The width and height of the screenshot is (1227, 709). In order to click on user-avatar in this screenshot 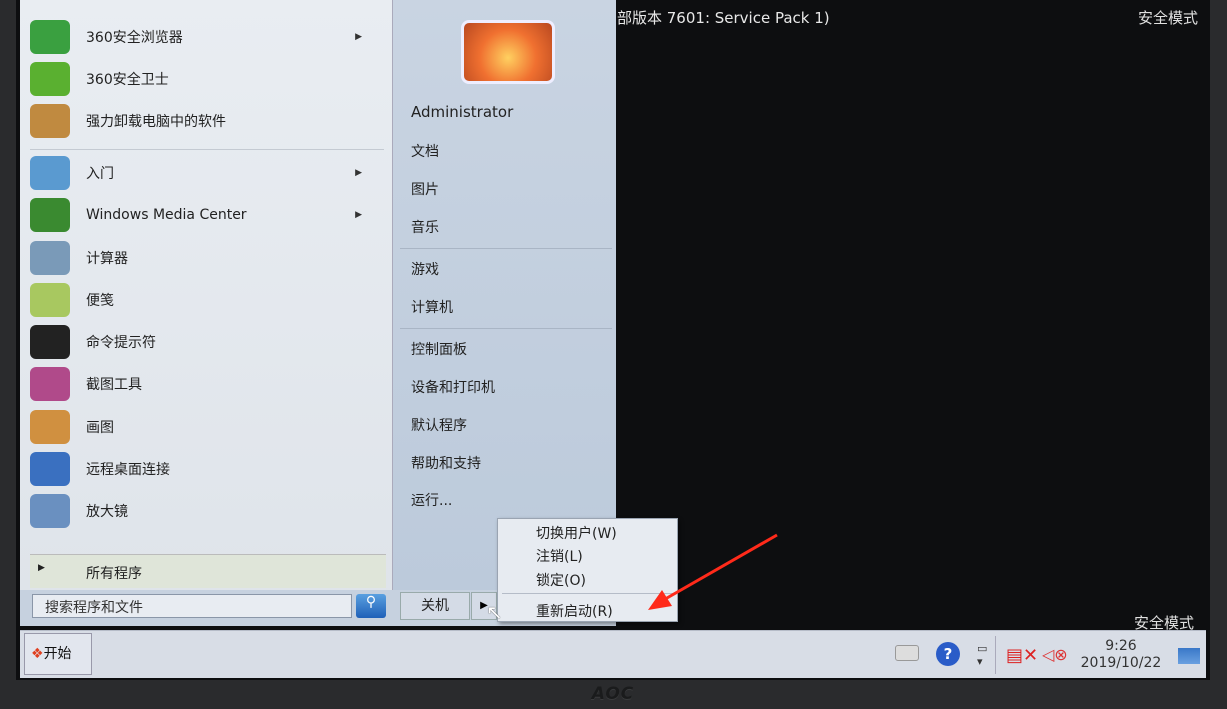, I will do `click(508, 52)`.